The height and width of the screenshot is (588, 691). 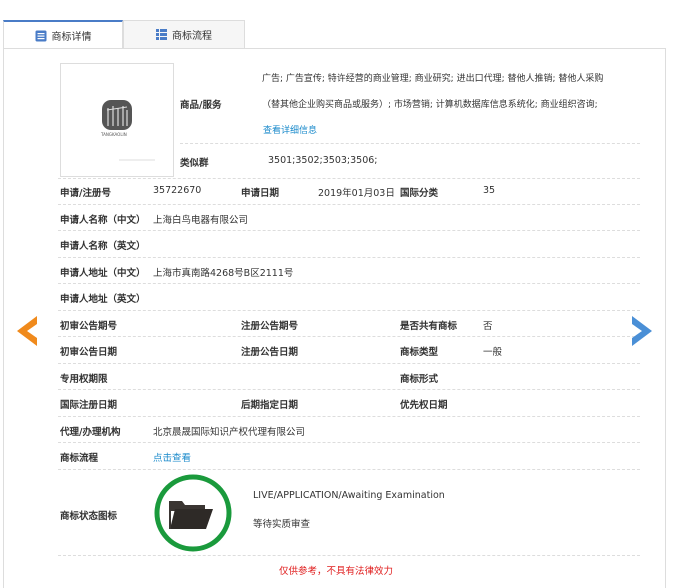 What do you see at coordinates (488, 326) in the screenshot?
I see `shared-value: 否` at bounding box center [488, 326].